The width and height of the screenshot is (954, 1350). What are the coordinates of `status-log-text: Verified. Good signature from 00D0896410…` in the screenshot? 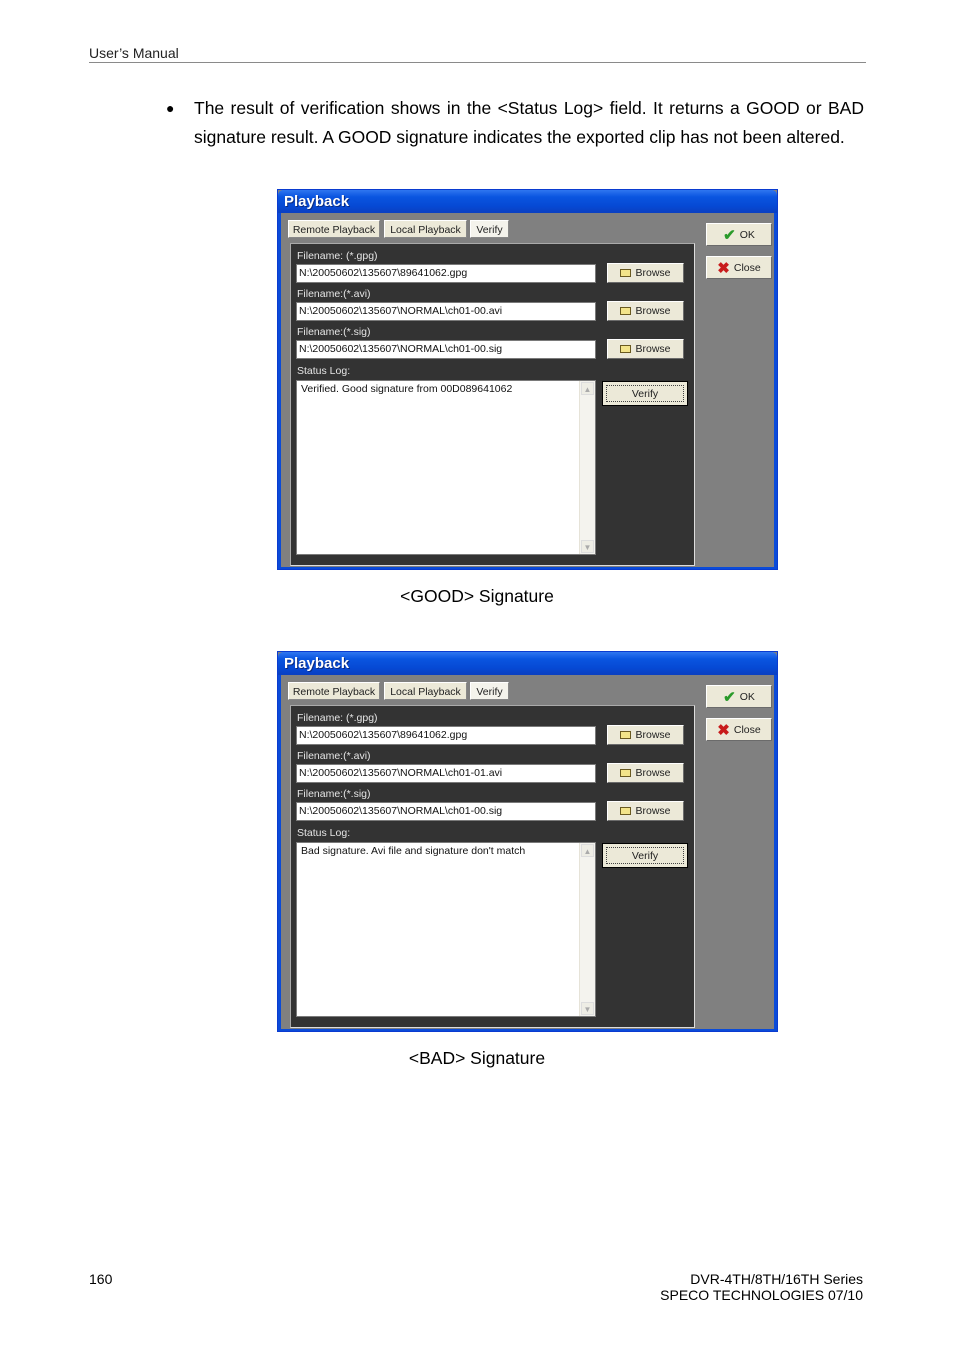 It's located at (407, 389).